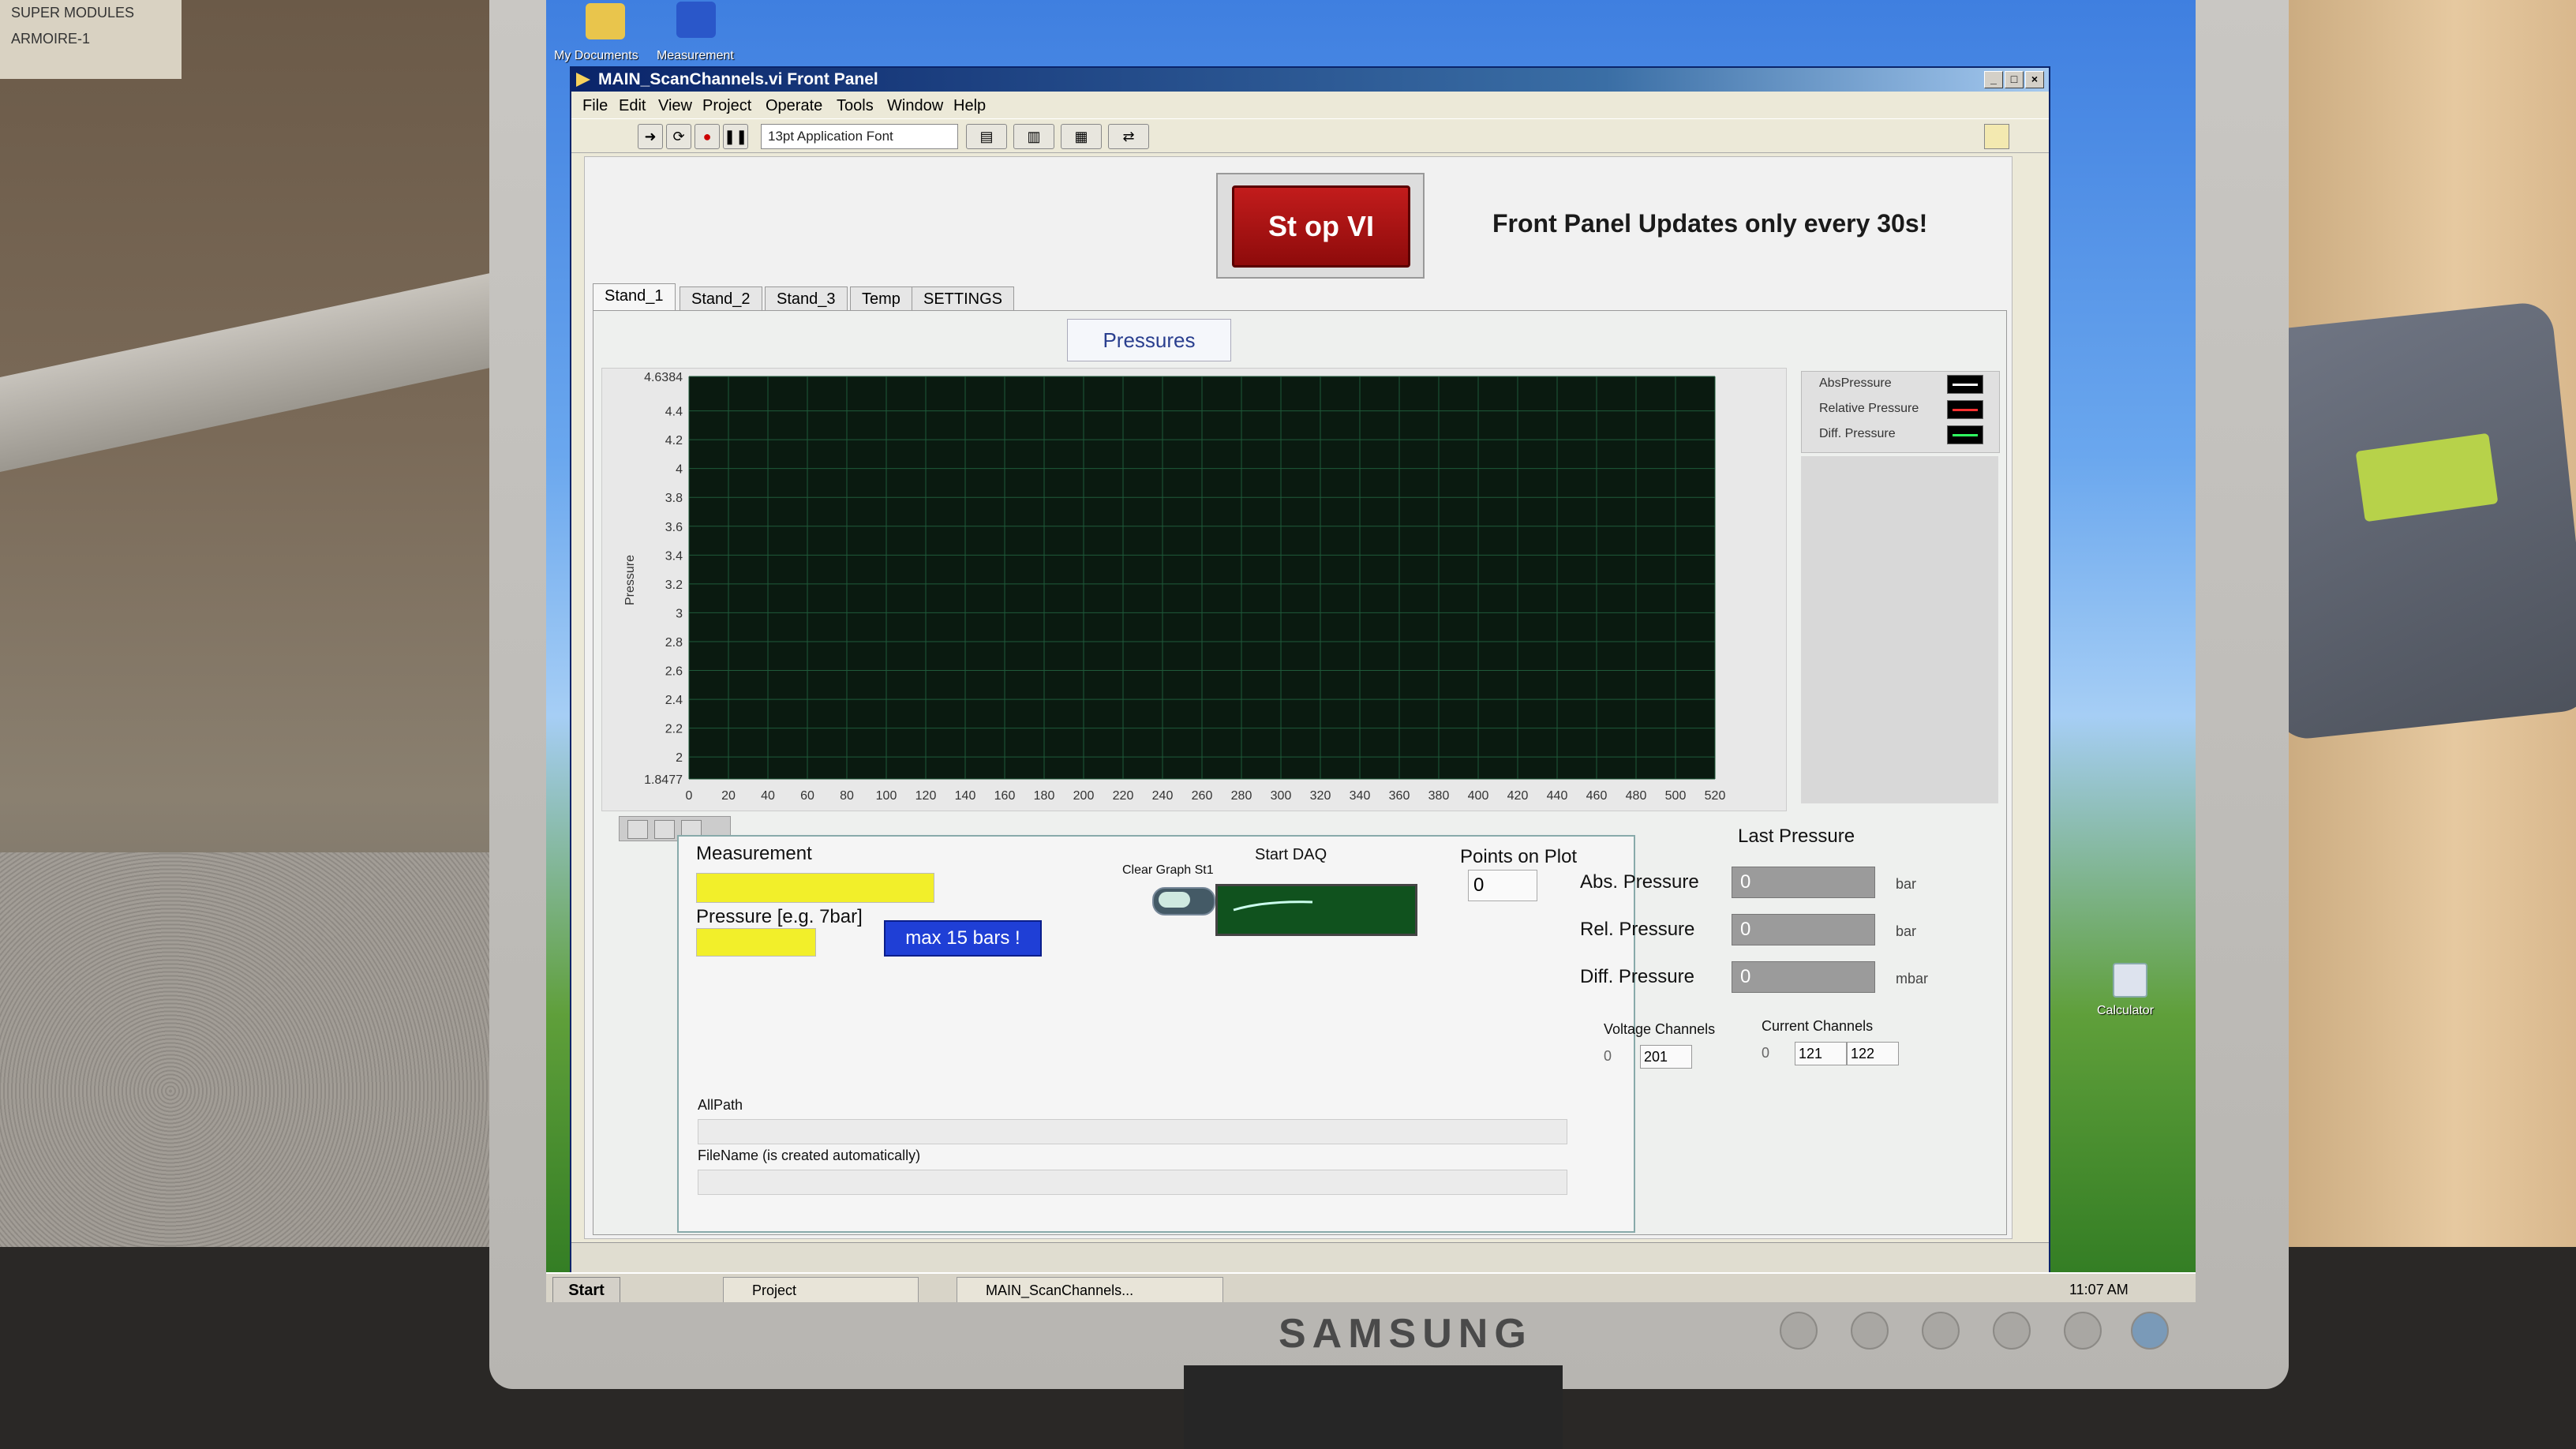 This screenshot has width=2576, height=1449. I want to click on reorder-icon: ⇄, so click(1128, 136).